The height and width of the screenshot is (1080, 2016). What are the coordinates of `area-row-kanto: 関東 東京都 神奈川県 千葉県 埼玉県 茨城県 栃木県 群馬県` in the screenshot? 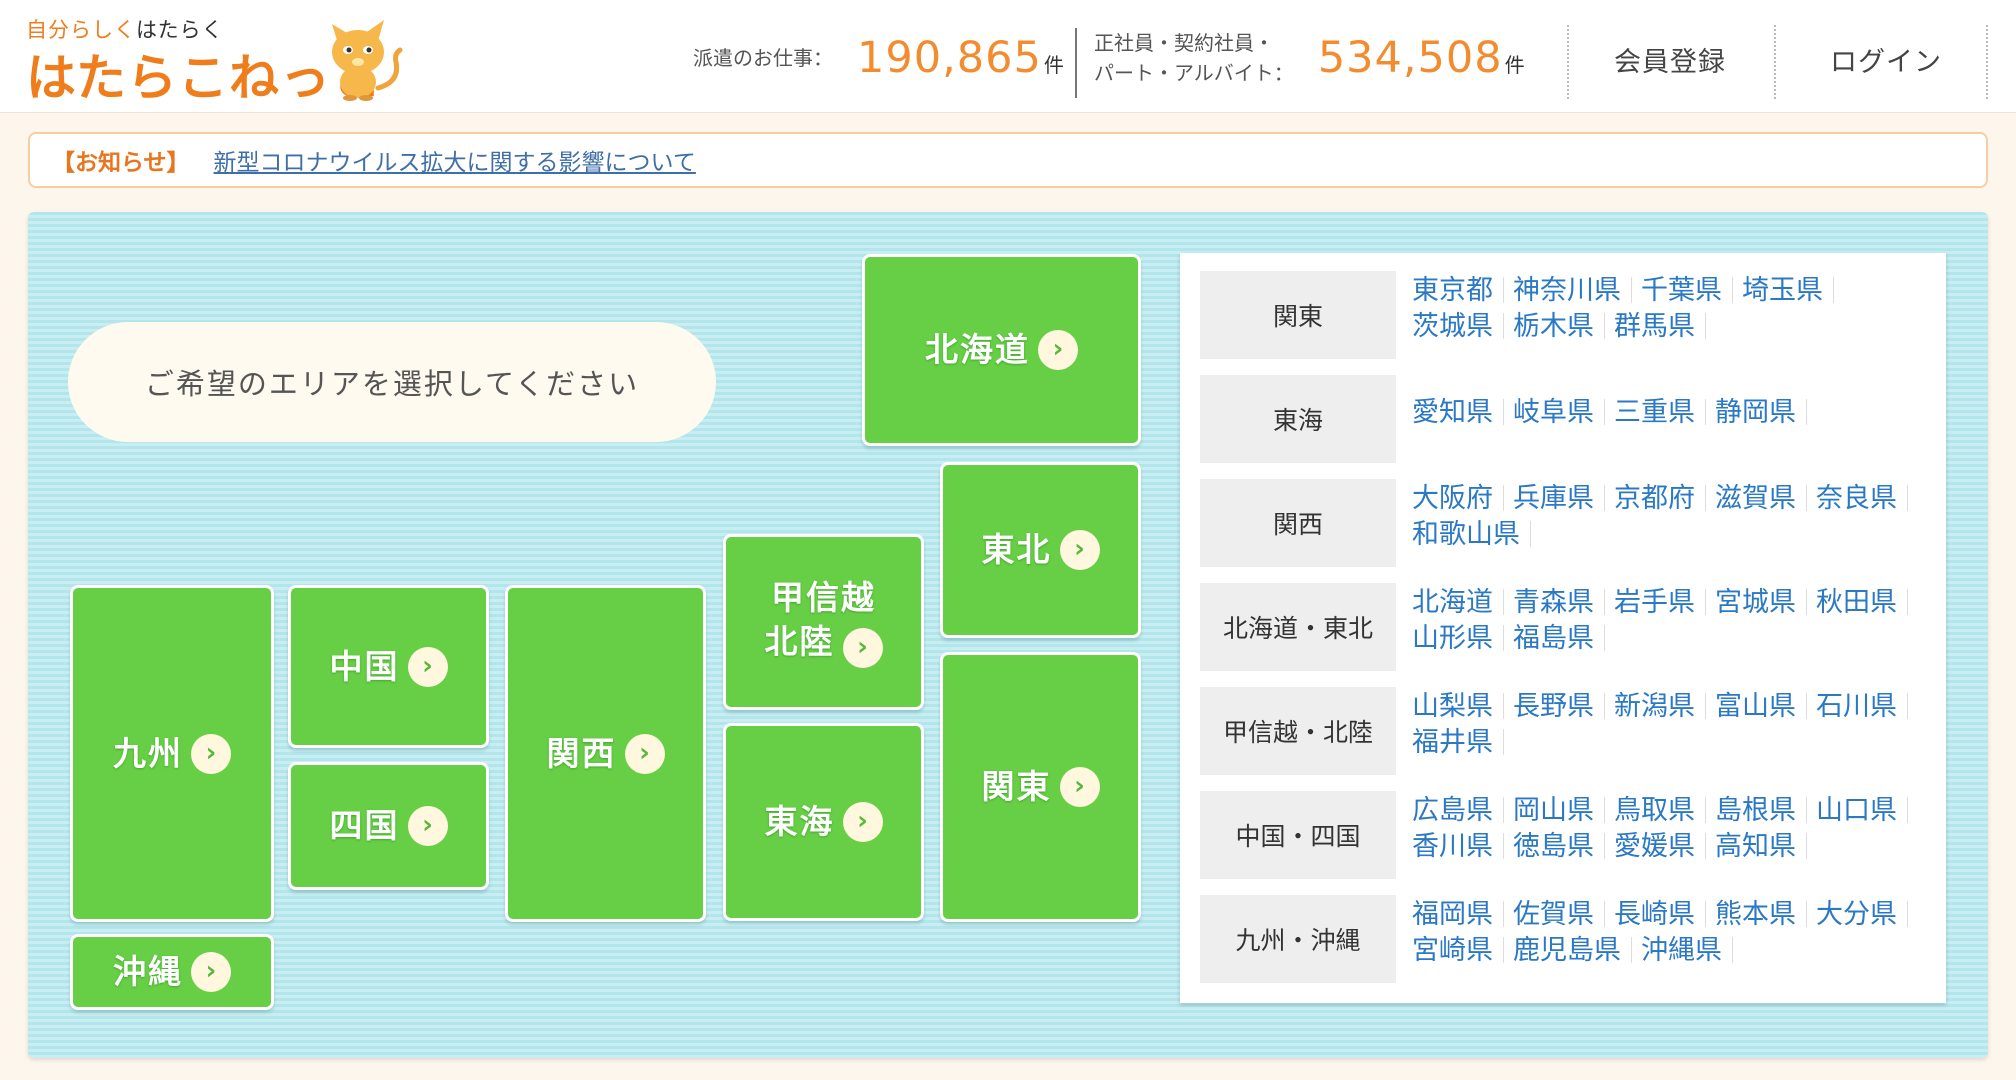 It's located at (1565, 315).